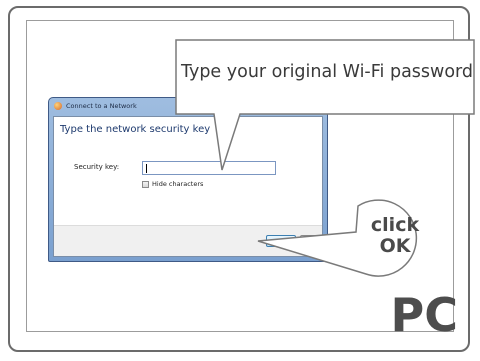 The height and width of the screenshot is (361, 480). I want to click on click-text-line1: click, so click(395, 225).